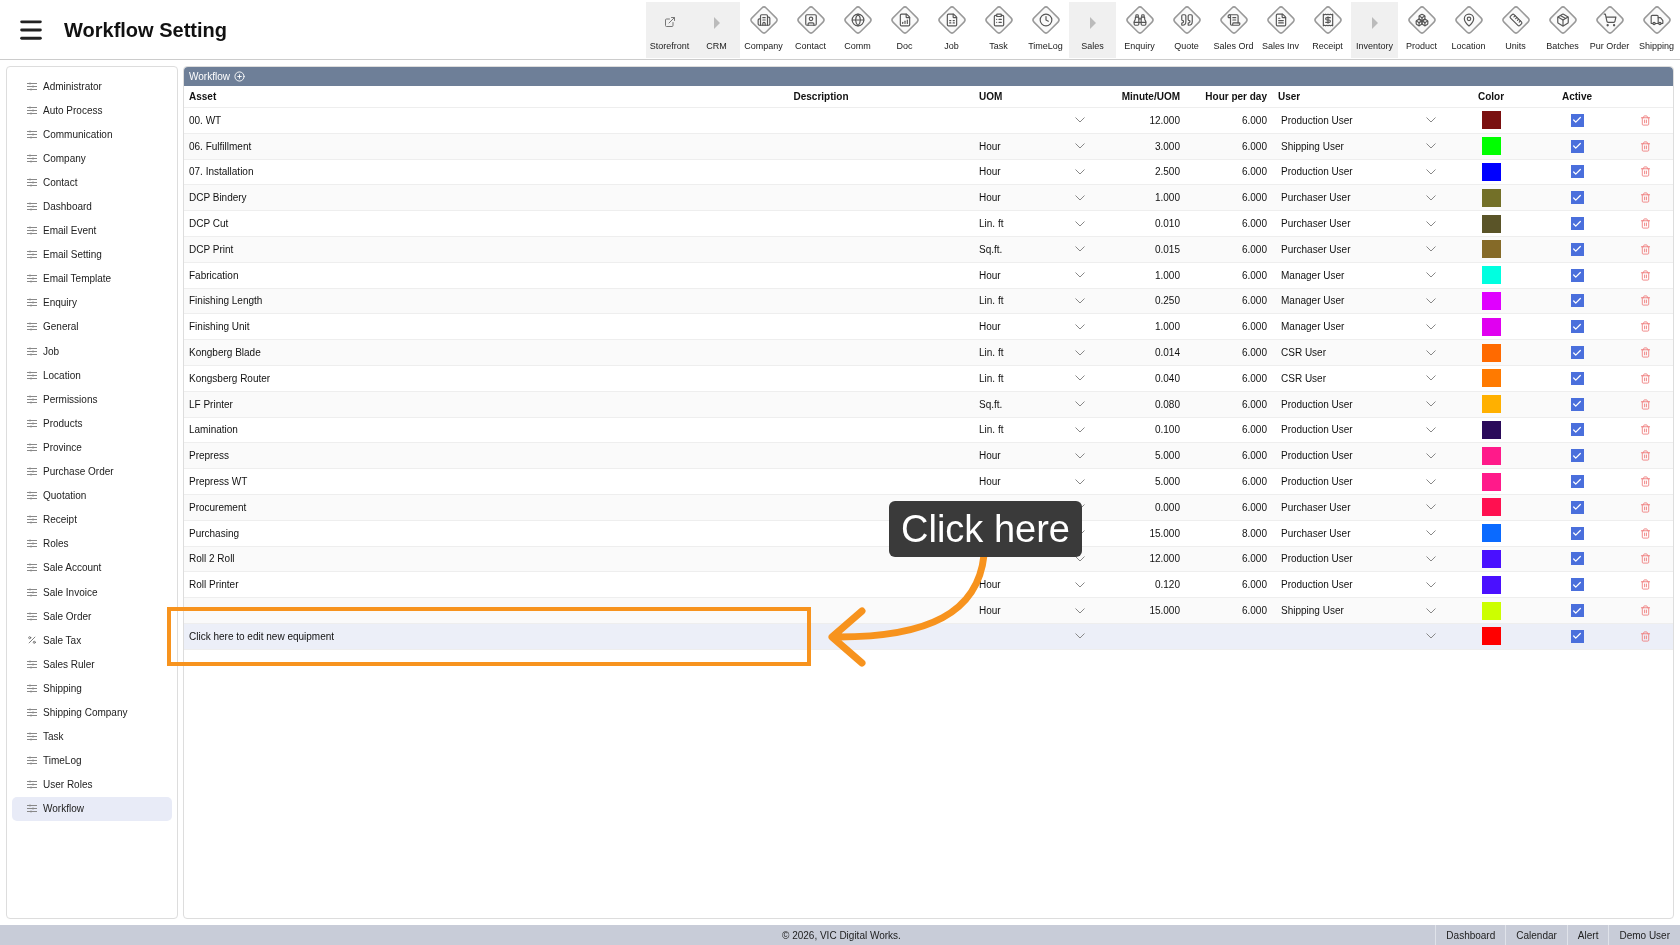 The image size is (1680, 945). What do you see at coordinates (92, 278) in the screenshot?
I see `sidebar-item: Email Template` at bounding box center [92, 278].